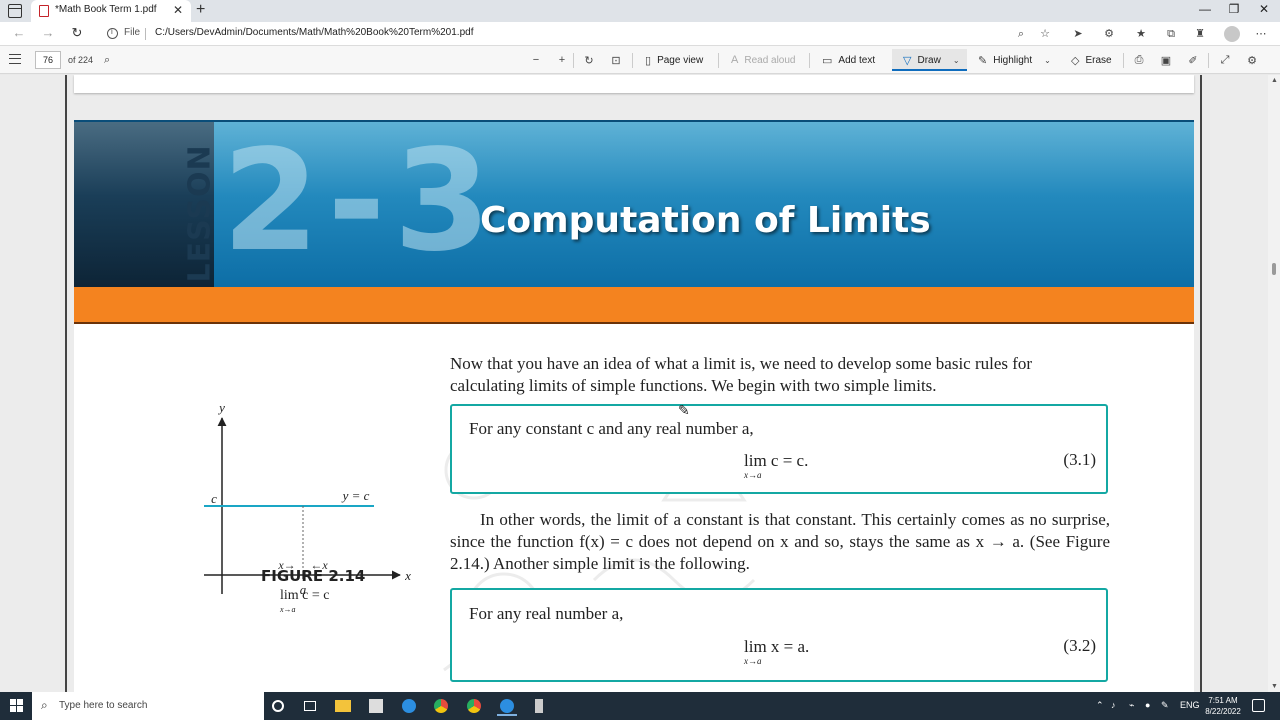  Describe the element at coordinates (1274, 269) in the screenshot. I see `scrollbar-thumb` at that location.